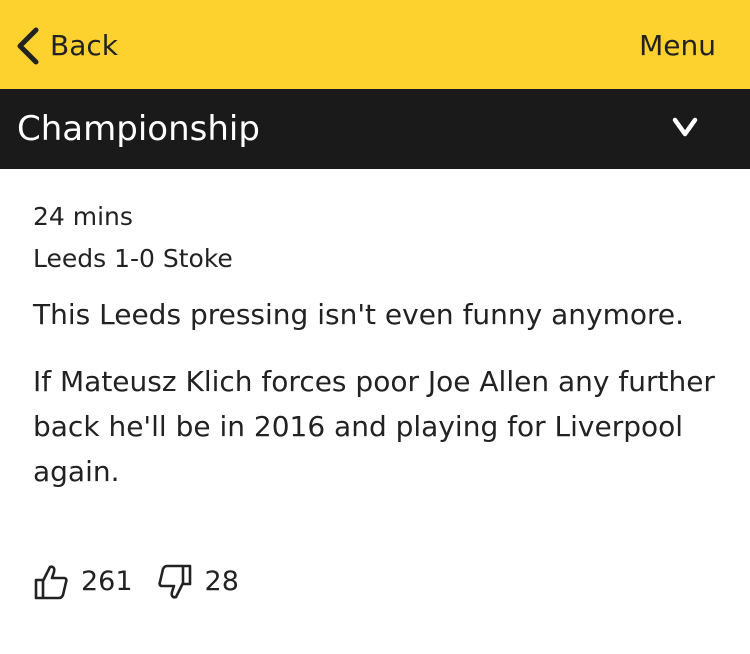 Image resolution: width=750 pixels, height=654 pixels. I want to click on chevron-left-icon, so click(28, 46).